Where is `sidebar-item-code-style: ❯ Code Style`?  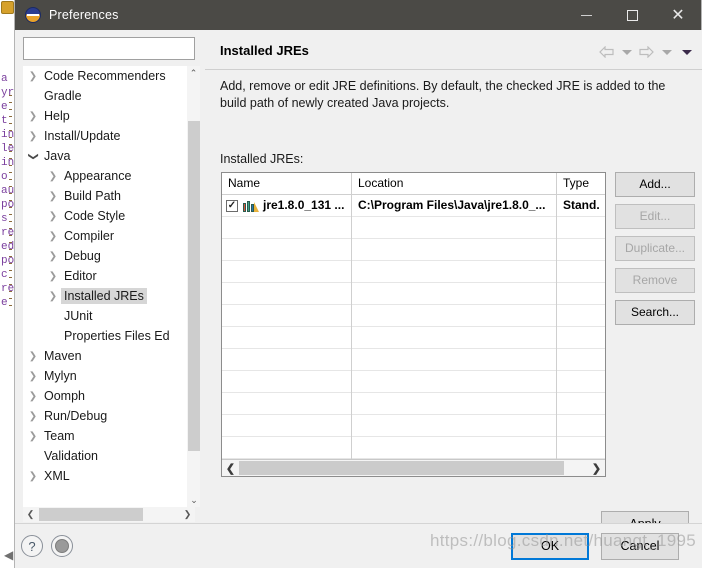 sidebar-item-code-style: ❯ Code Style is located at coordinates (102, 216).